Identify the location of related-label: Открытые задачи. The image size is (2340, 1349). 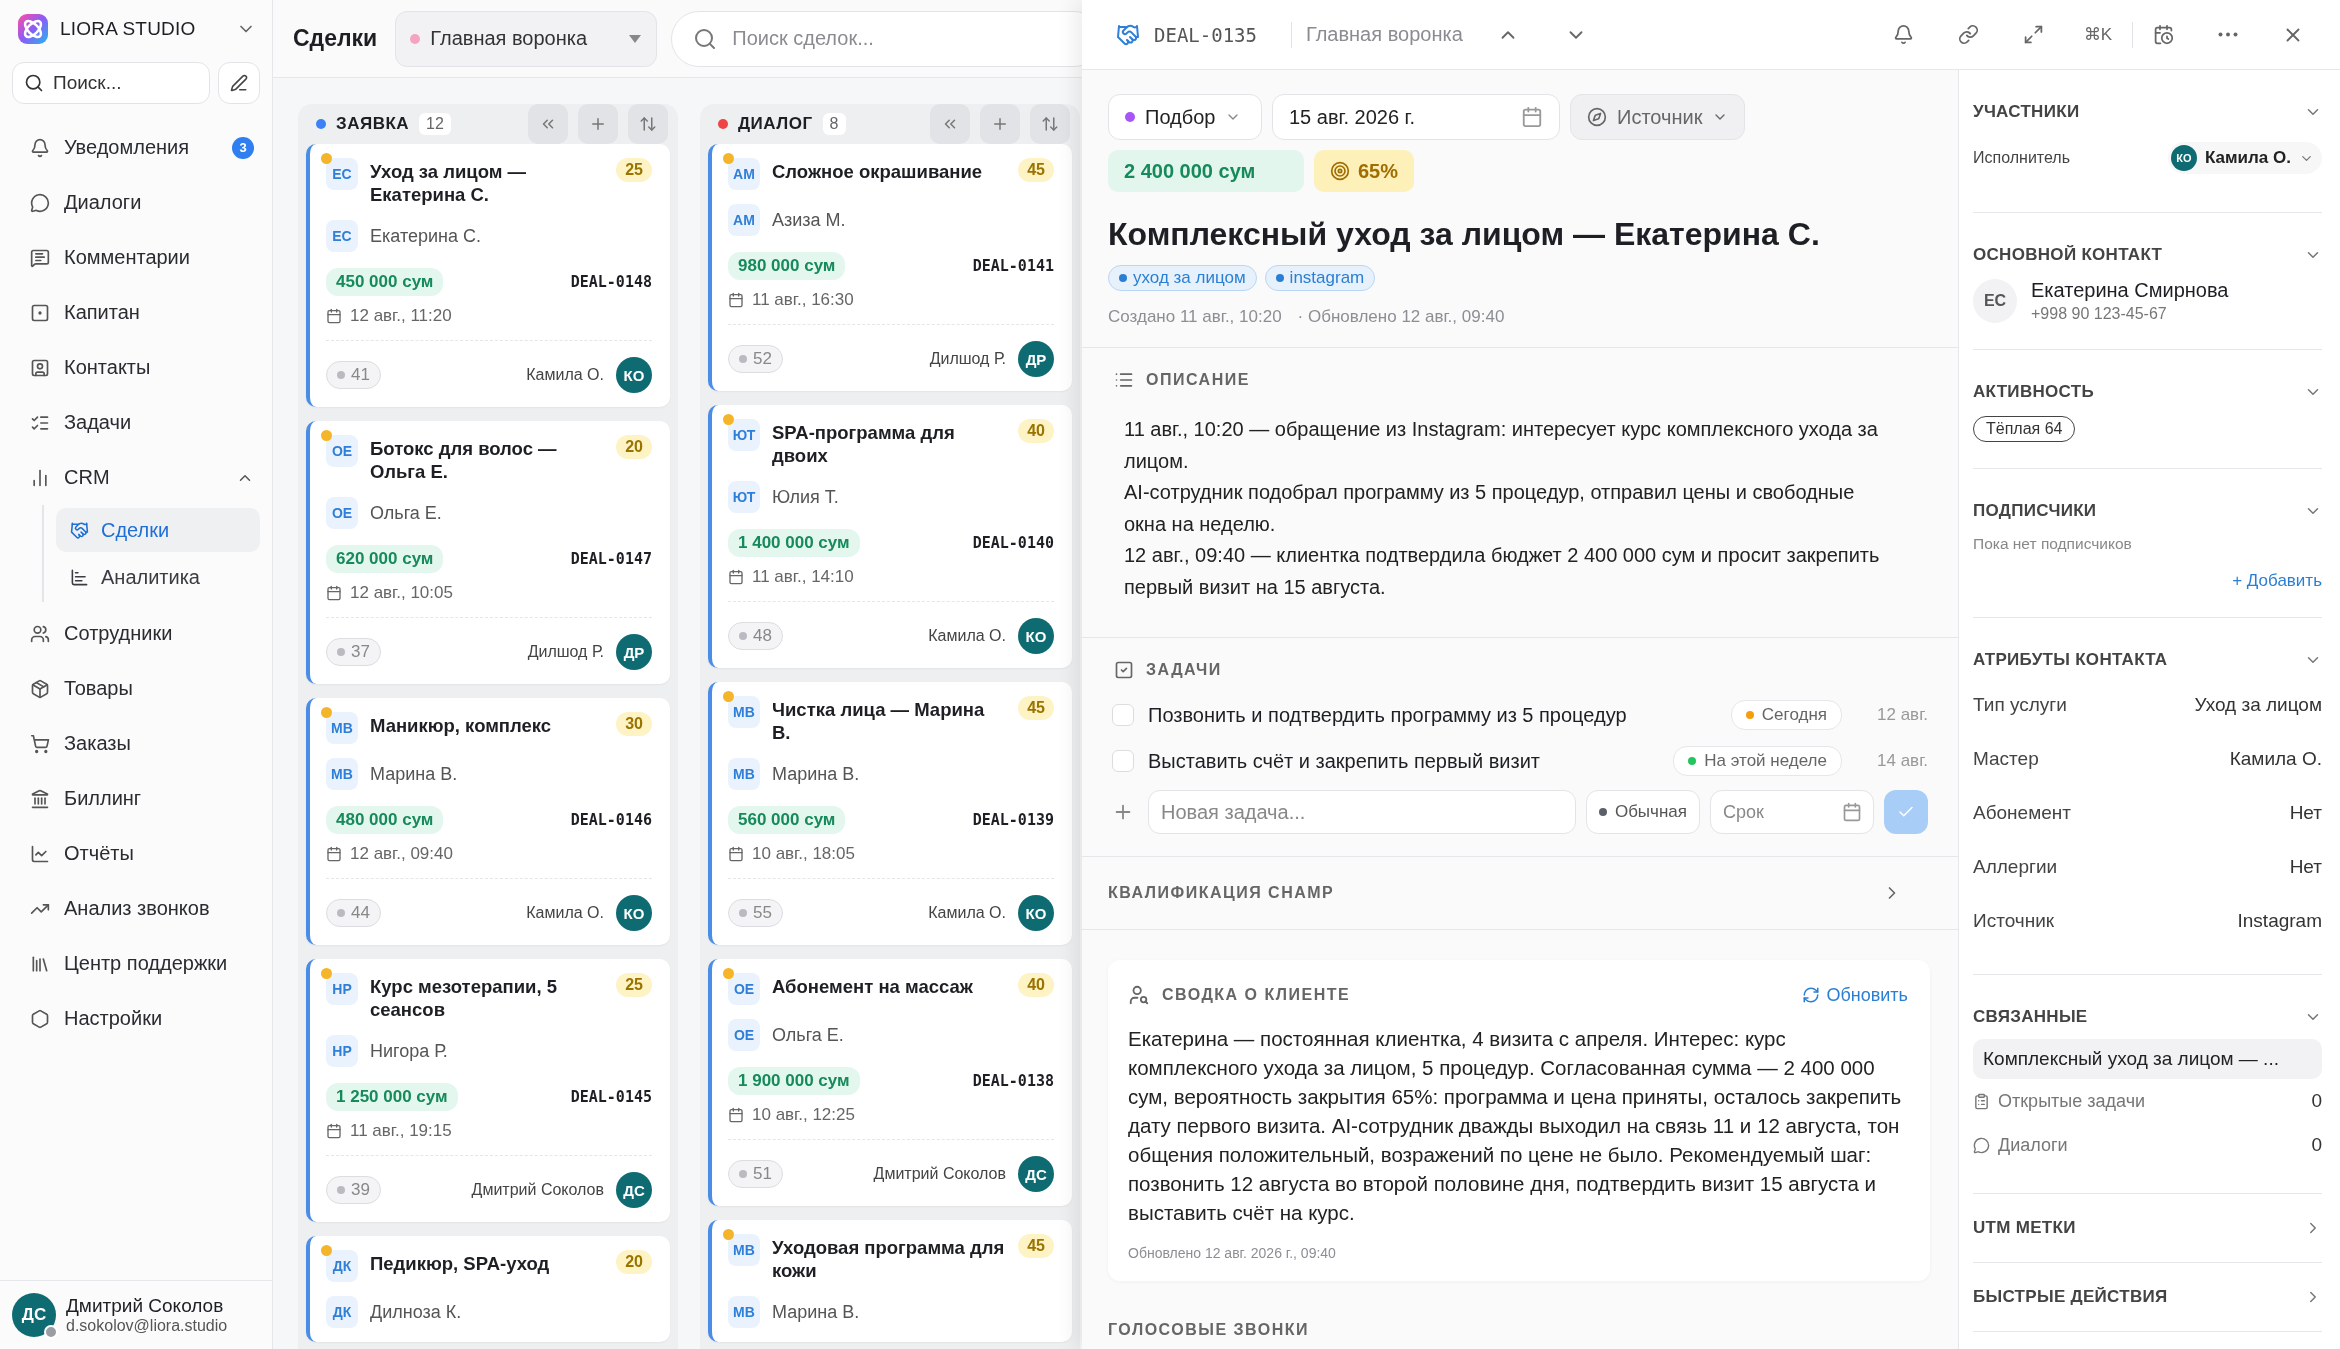
(2072, 1101).